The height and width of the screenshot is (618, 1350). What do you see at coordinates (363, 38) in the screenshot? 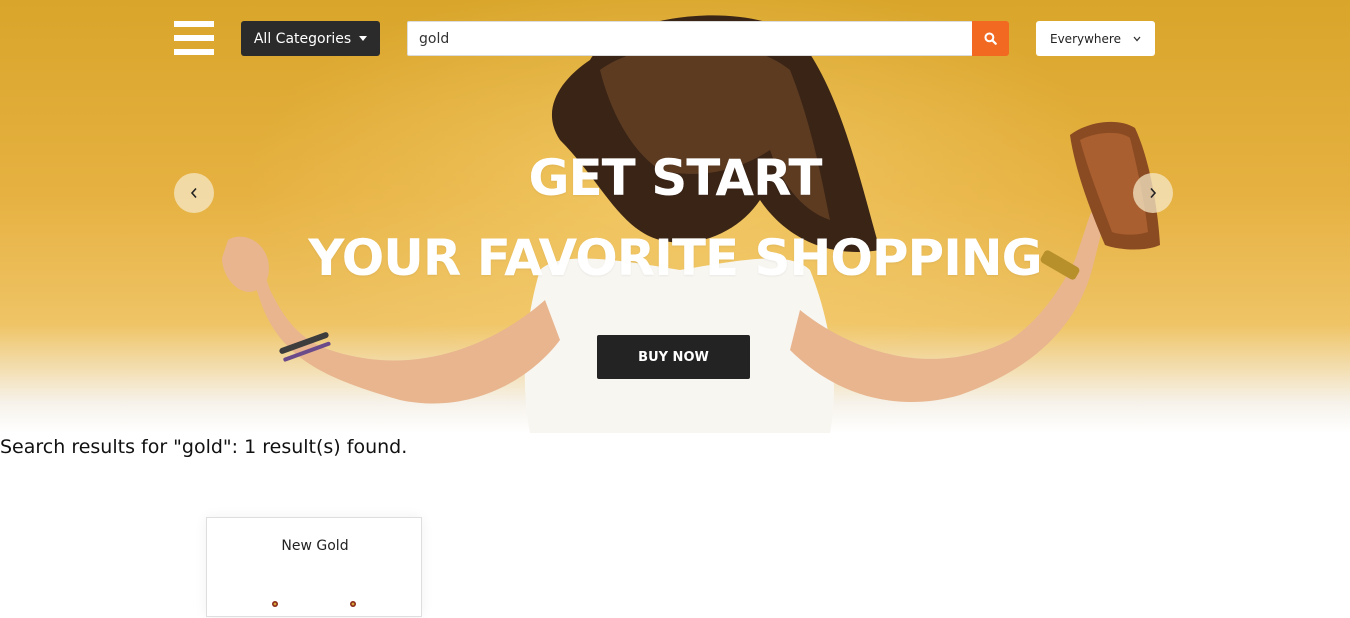
I see `caret-down-icon` at bounding box center [363, 38].